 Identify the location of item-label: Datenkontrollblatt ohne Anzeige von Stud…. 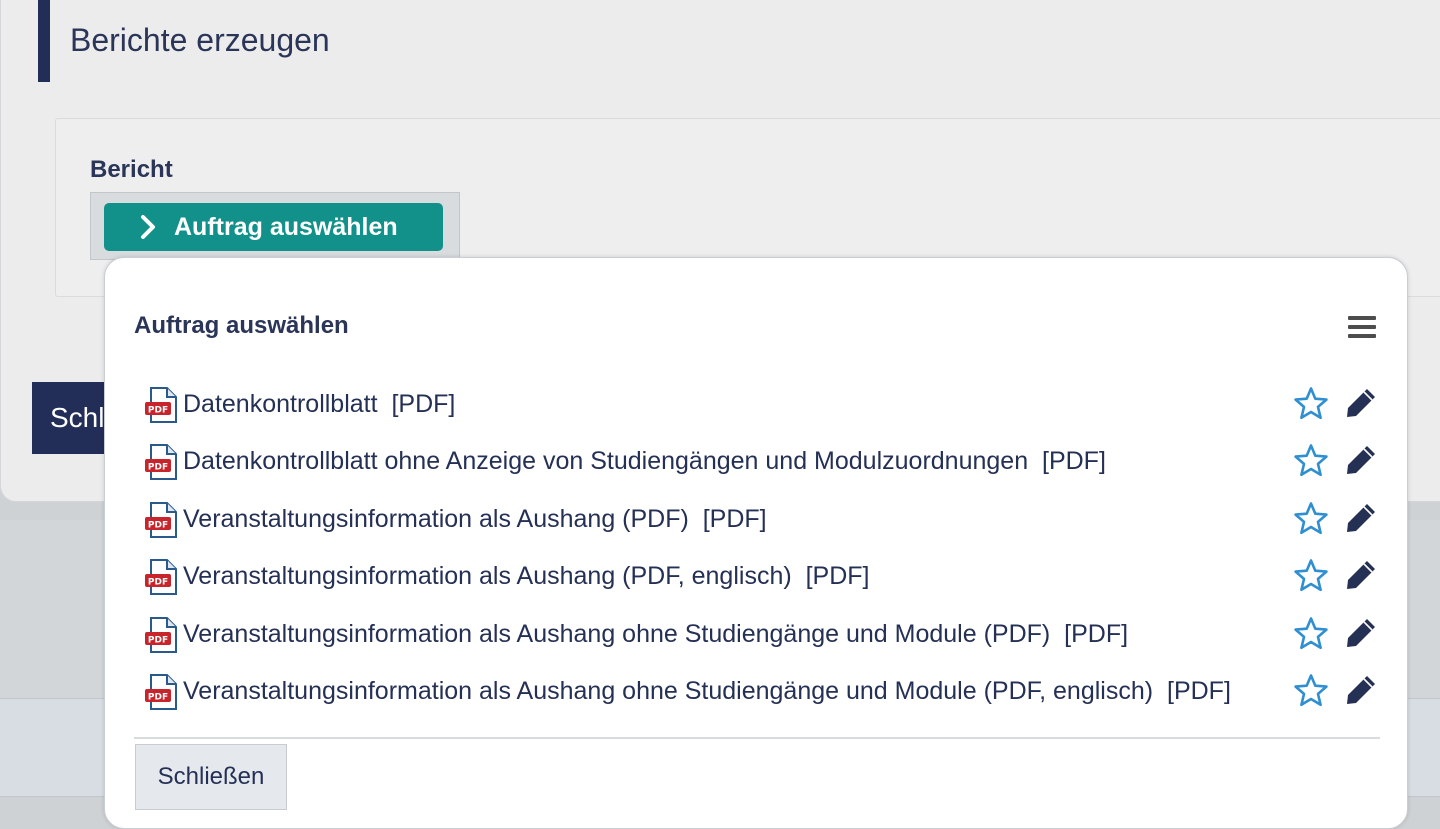
(606, 461).